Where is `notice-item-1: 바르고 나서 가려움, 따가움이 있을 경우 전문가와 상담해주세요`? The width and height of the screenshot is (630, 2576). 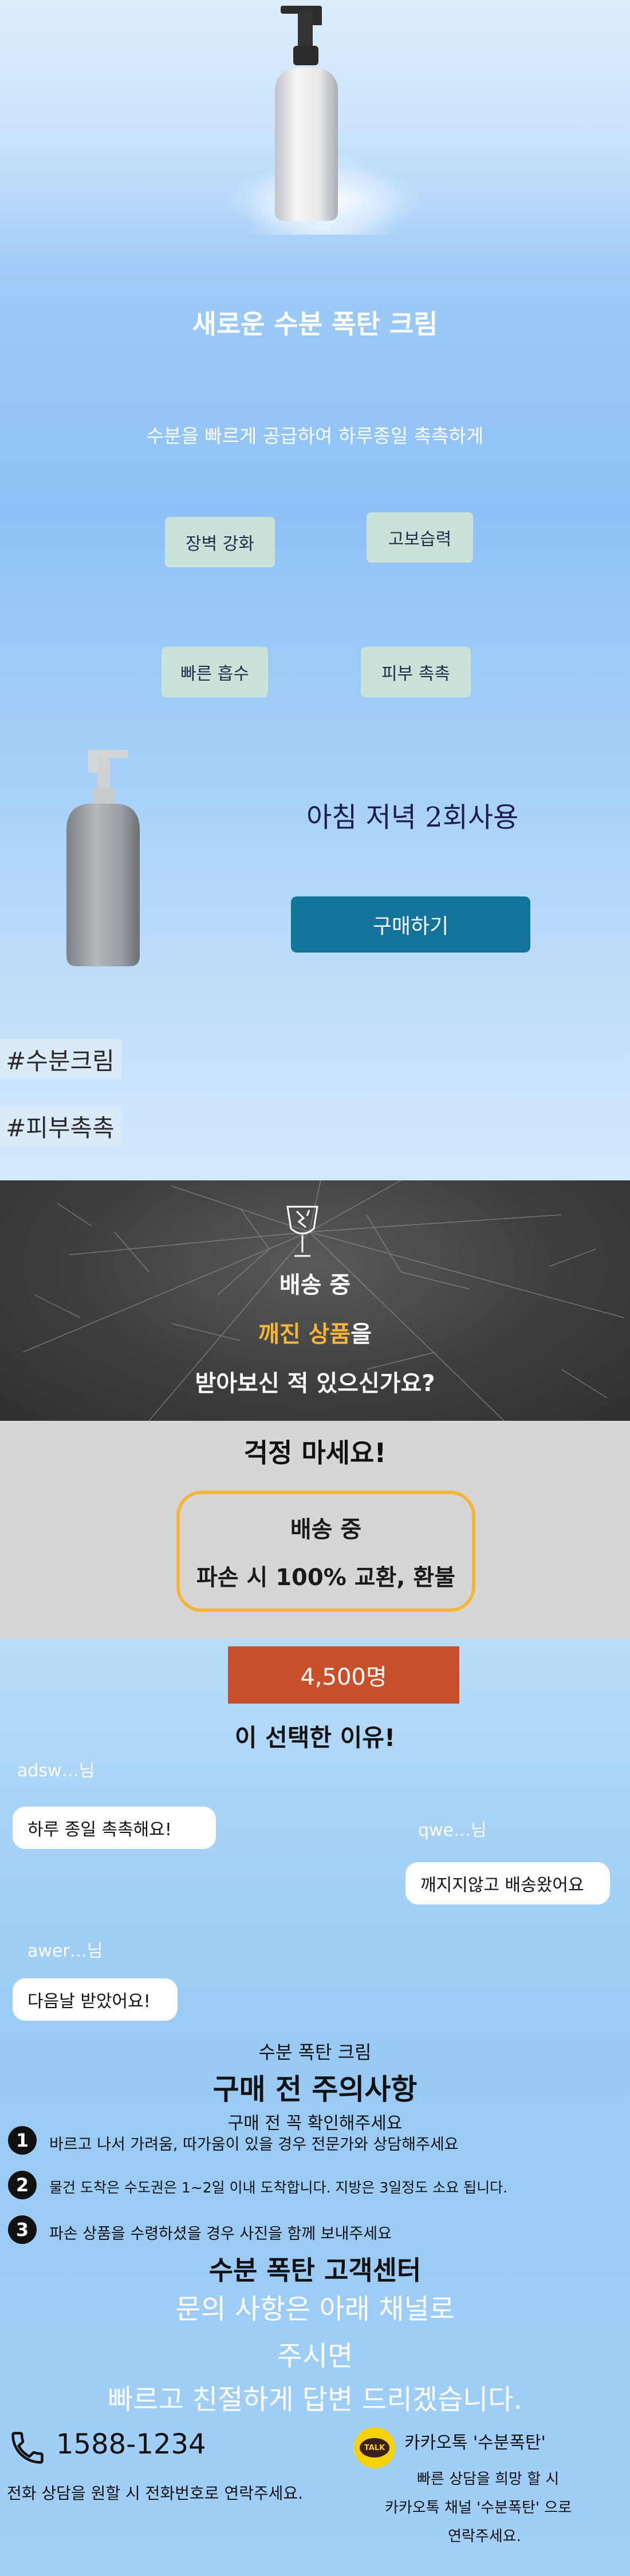
notice-item-1: 바르고 나서 가려움, 따가움이 있을 경우 전문가와 상담해주세요 is located at coordinates (254, 2145).